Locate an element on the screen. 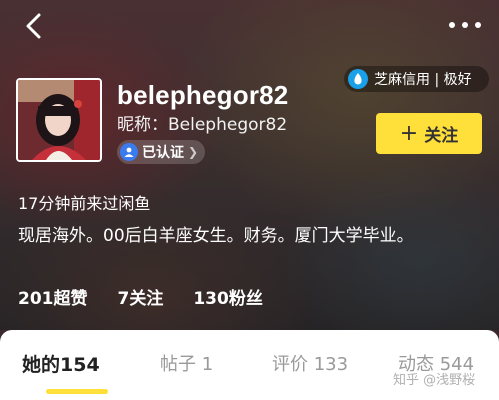 The height and width of the screenshot is (400, 499). avatar is located at coordinates (59, 120).